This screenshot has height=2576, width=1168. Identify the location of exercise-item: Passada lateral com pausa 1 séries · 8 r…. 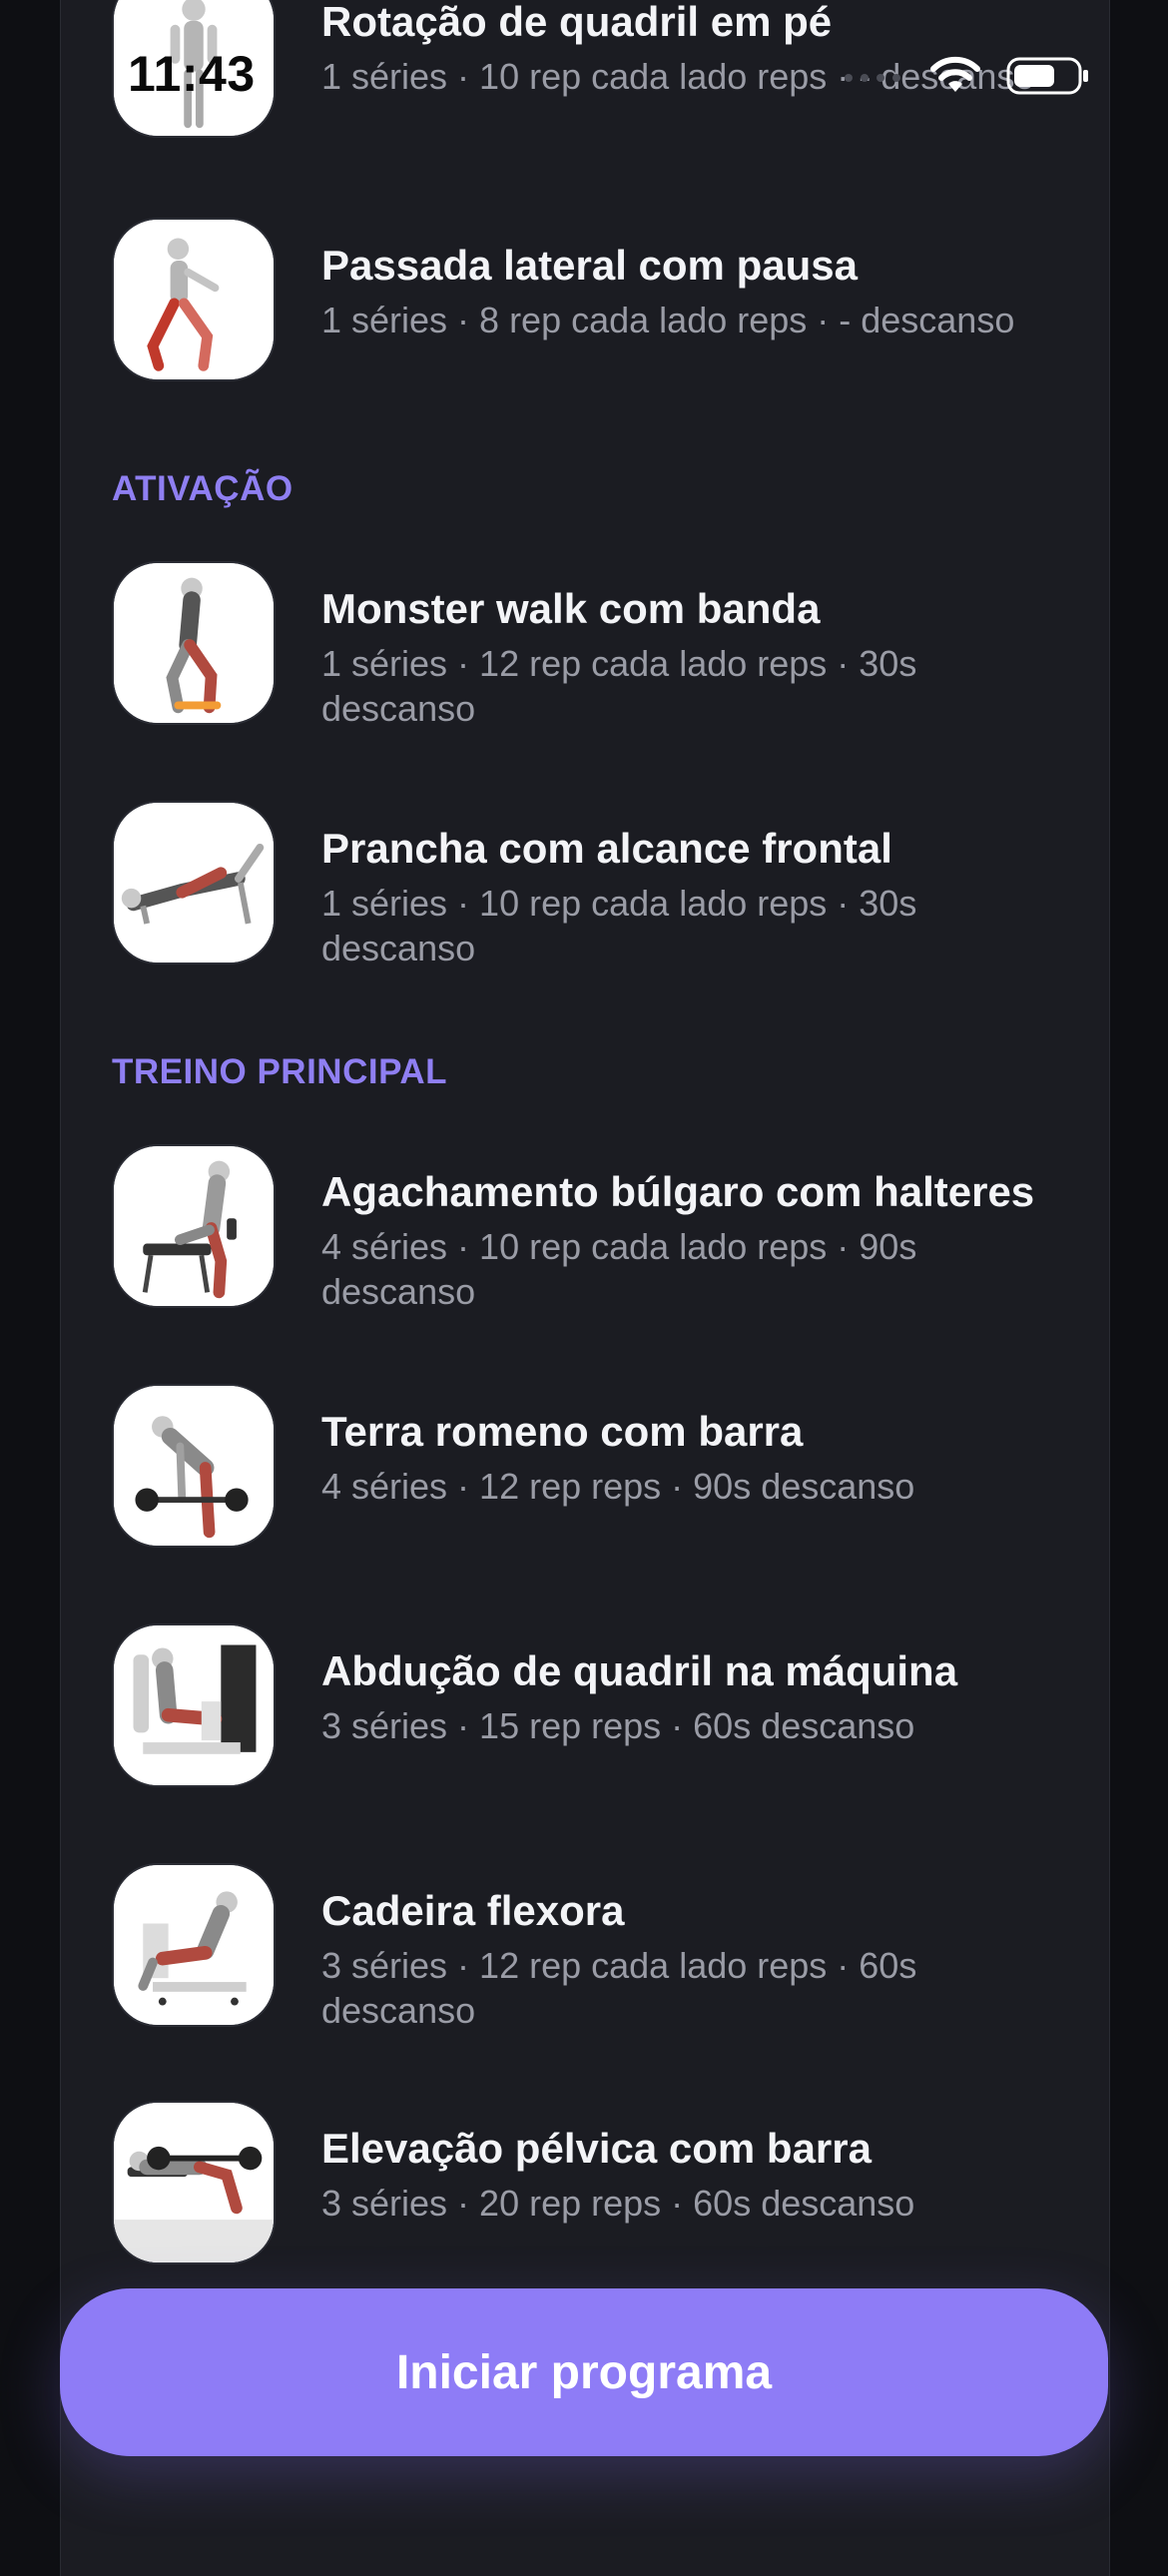
(591, 302).